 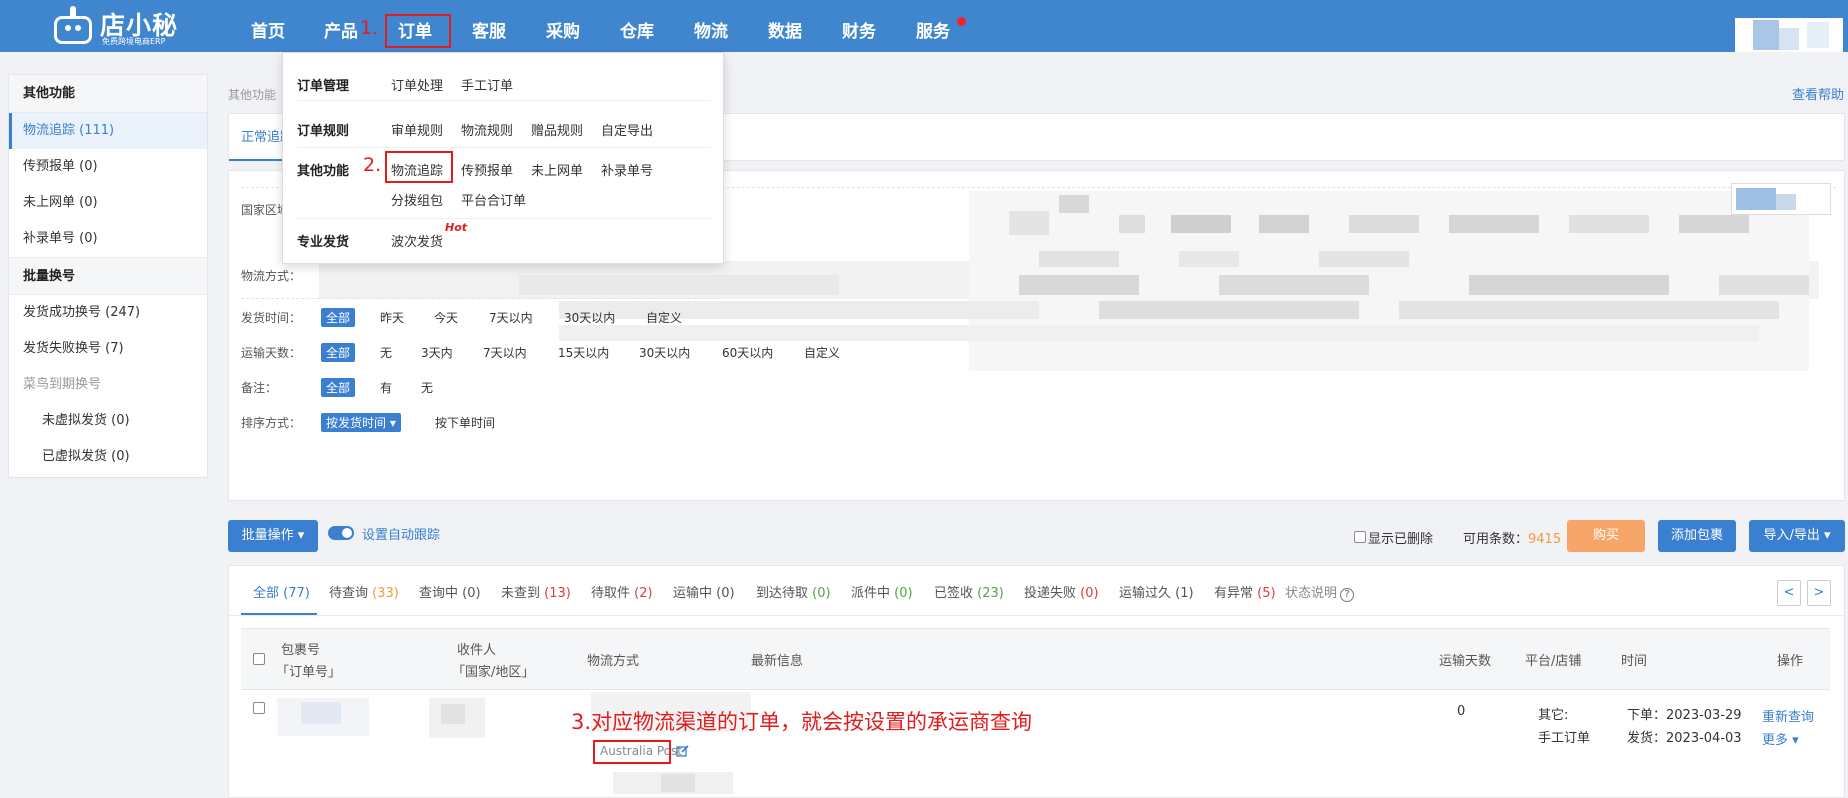 What do you see at coordinates (493, 672) in the screenshot?
I see `col-country: 「国家/地区」` at bounding box center [493, 672].